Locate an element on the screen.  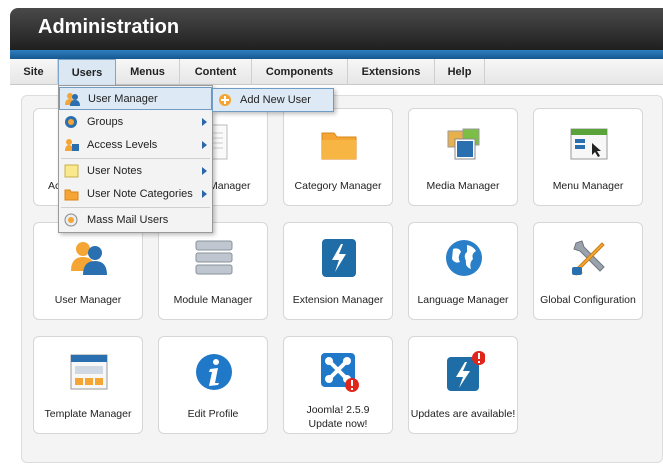
dropdown-item-groups: Groups is located at coordinates (135, 122).